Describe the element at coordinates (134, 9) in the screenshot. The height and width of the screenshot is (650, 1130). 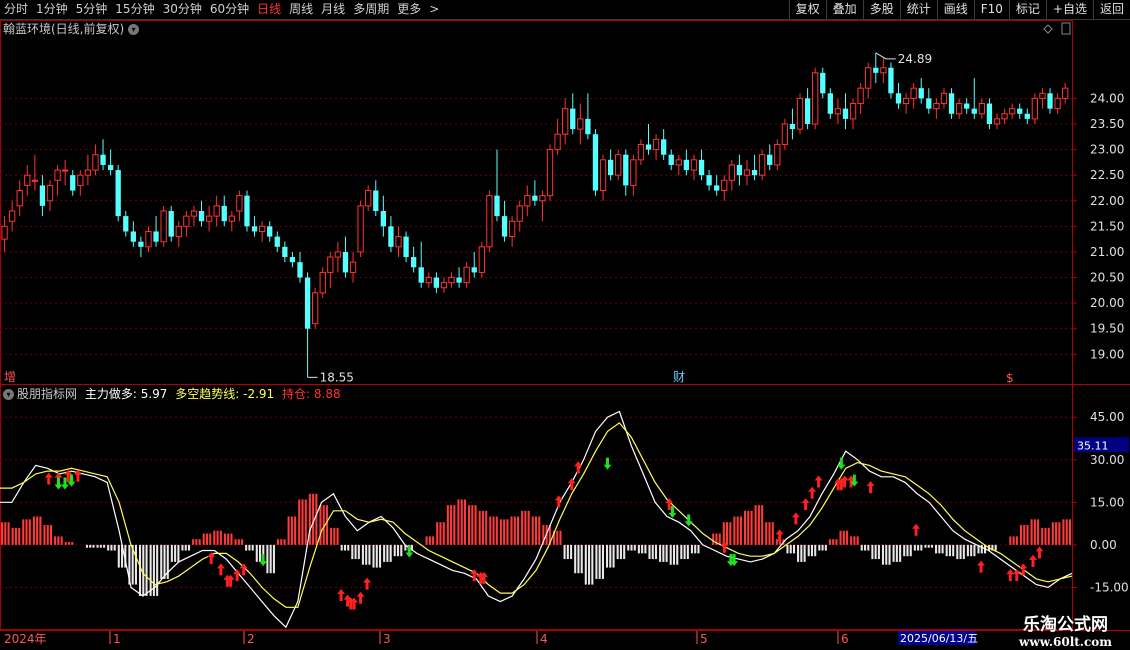
I see `tab-period-3: 15分钟` at that location.